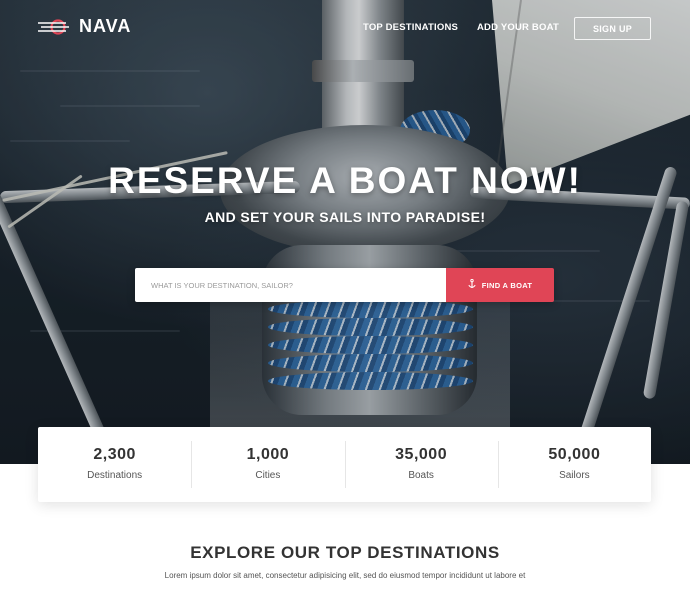 The image size is (690, 606). I want to click on stat-boats: 35,000 Boats, so click(421, 464).